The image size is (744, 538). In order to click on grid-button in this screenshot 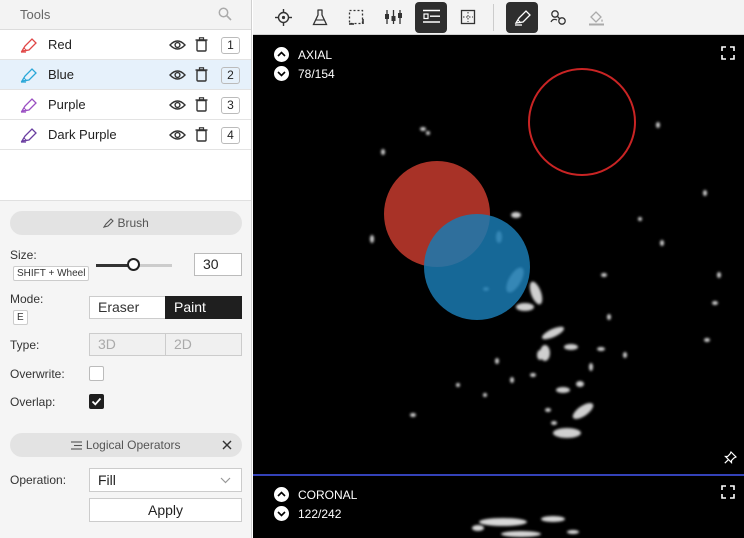, I will do `click(468, 17)`.